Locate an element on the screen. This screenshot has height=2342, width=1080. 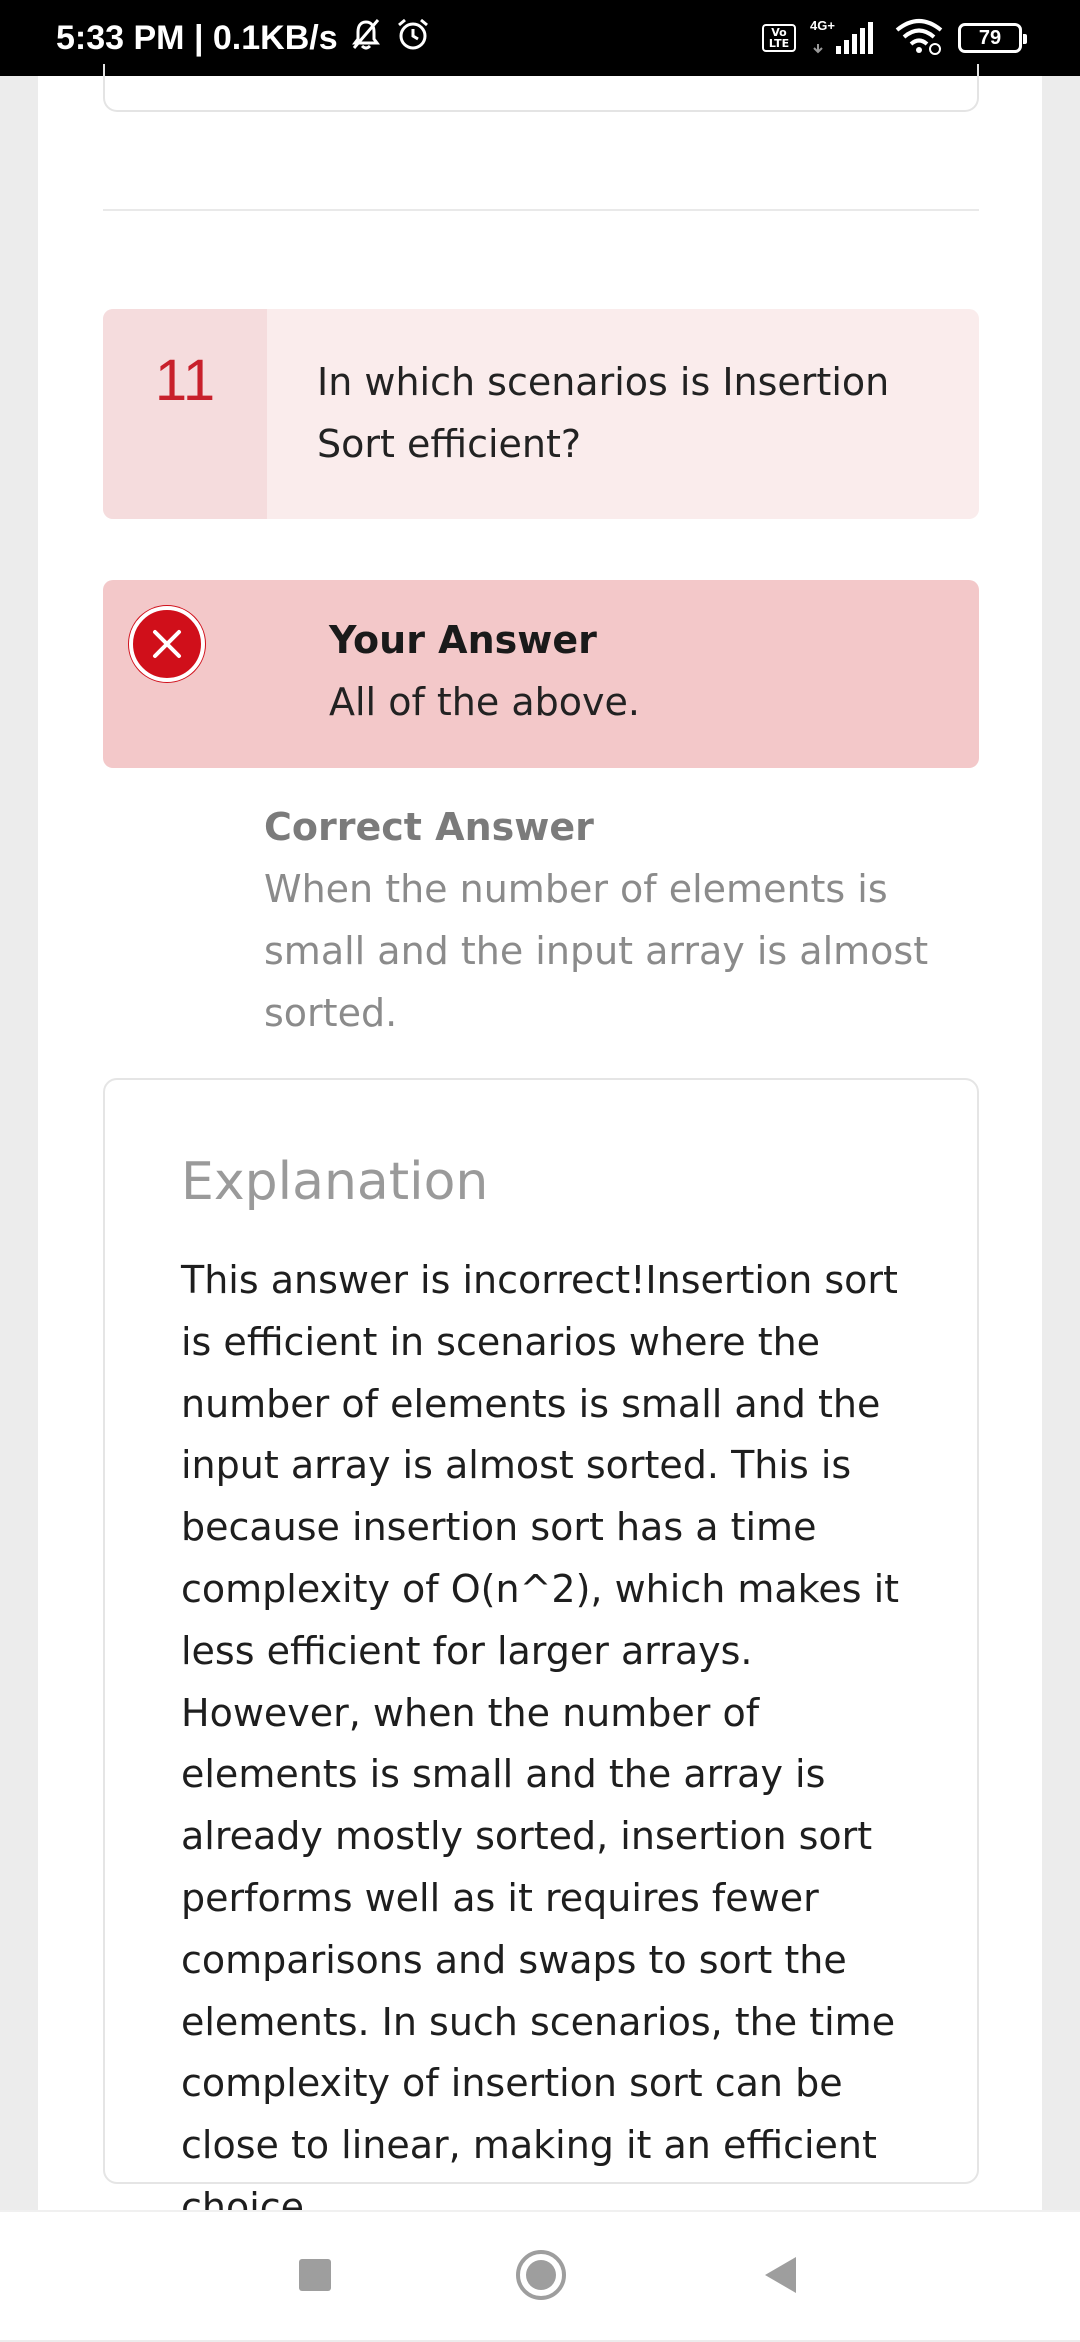
previous-card-edge is located at coordinates (541, 88).